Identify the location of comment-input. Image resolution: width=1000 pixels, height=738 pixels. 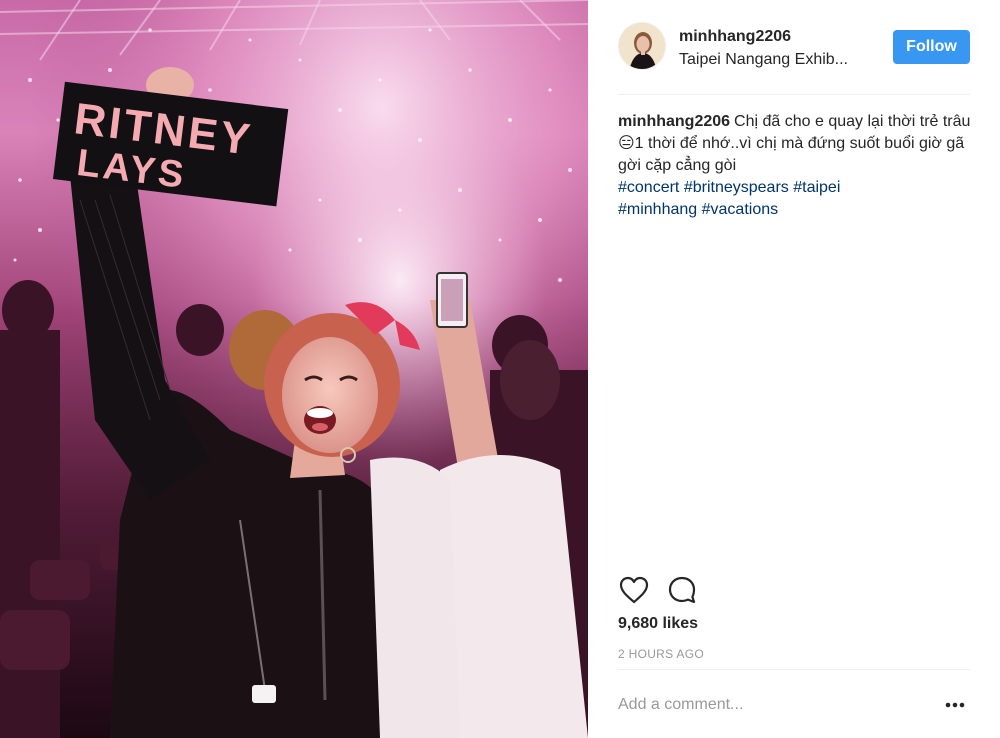
(768, 705).